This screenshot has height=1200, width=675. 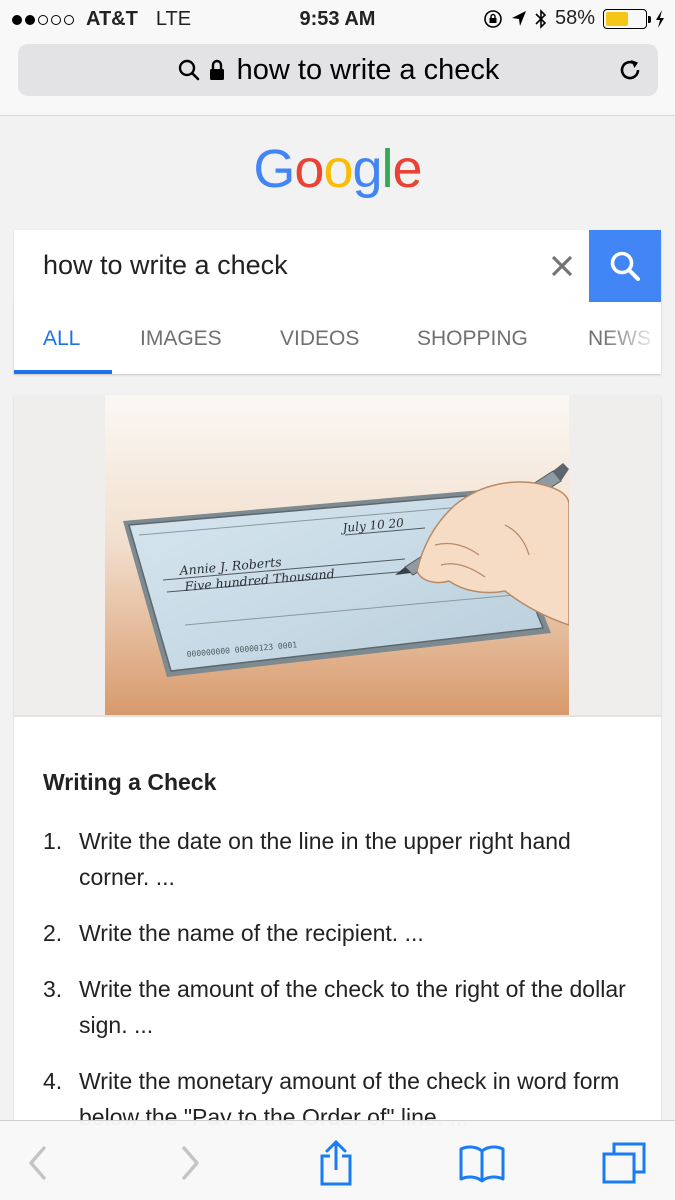 What do you see at coordinates (368, 69) in the screenshot?
I see `url-text: how to write a check` at bounding box center [368, 69].